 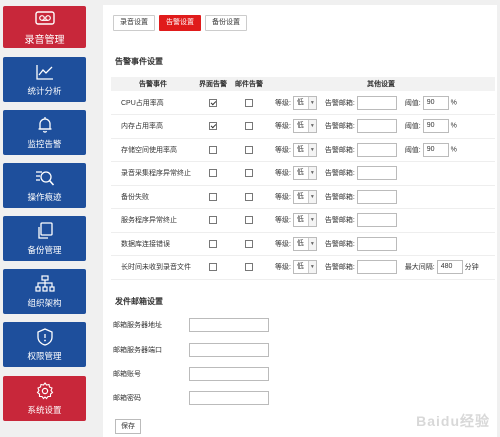 I want to click on nav-monitor: 监控告警, so click(x=44, y=132).